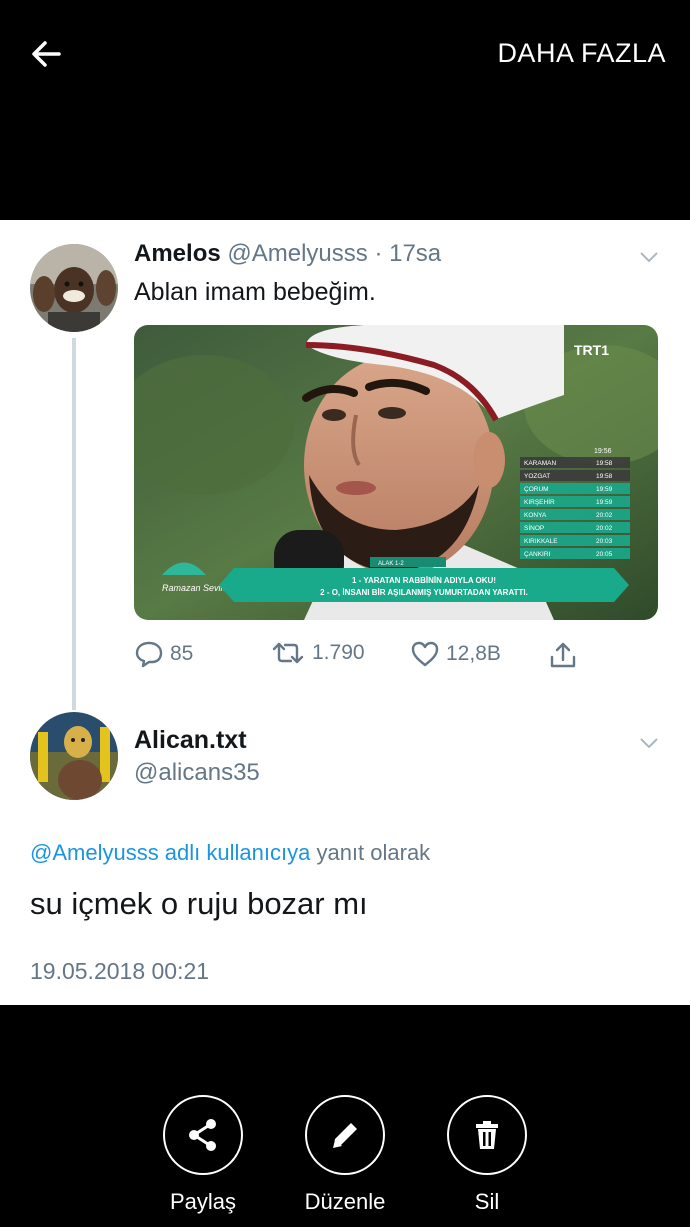  I want to click on bottom-action-bar: Paylaş Düzenle Sil, so click(345, 1160).